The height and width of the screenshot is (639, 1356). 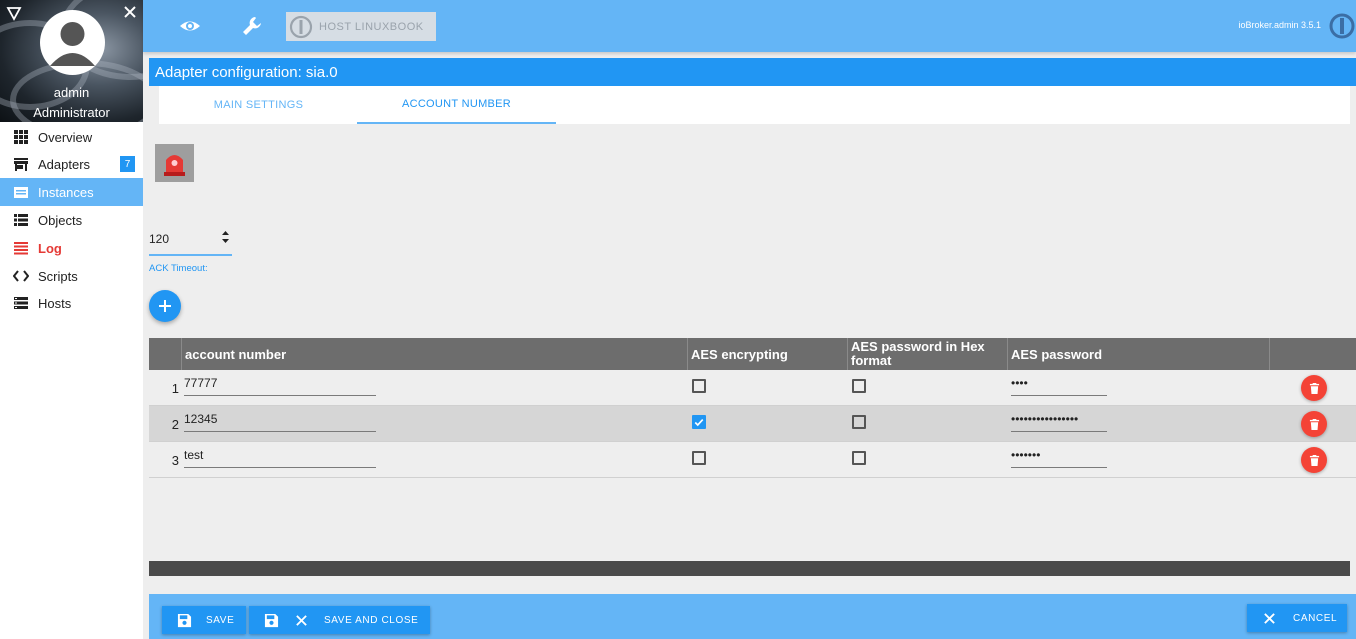 I want to click on sidebar-item-overview: Overview, so click(x=71, y=137).